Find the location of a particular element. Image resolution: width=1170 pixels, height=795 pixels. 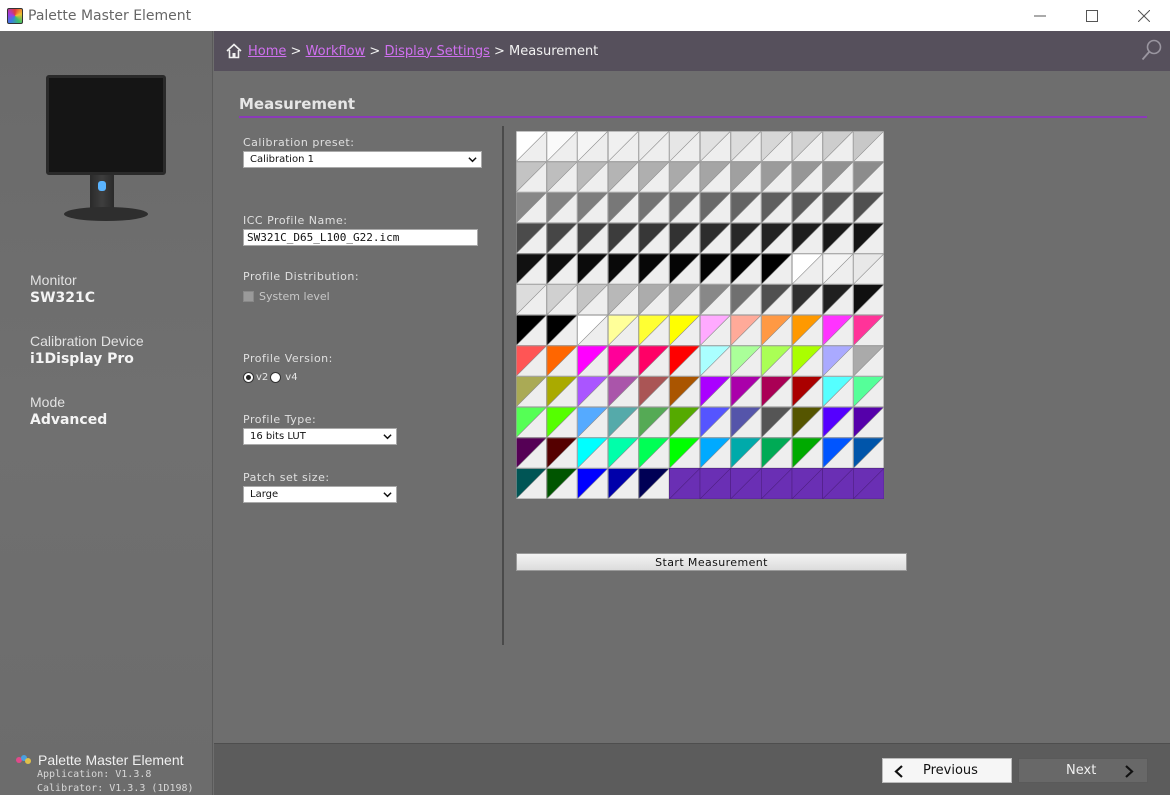

system-level-option: System level is located at coordinates (286, 296).